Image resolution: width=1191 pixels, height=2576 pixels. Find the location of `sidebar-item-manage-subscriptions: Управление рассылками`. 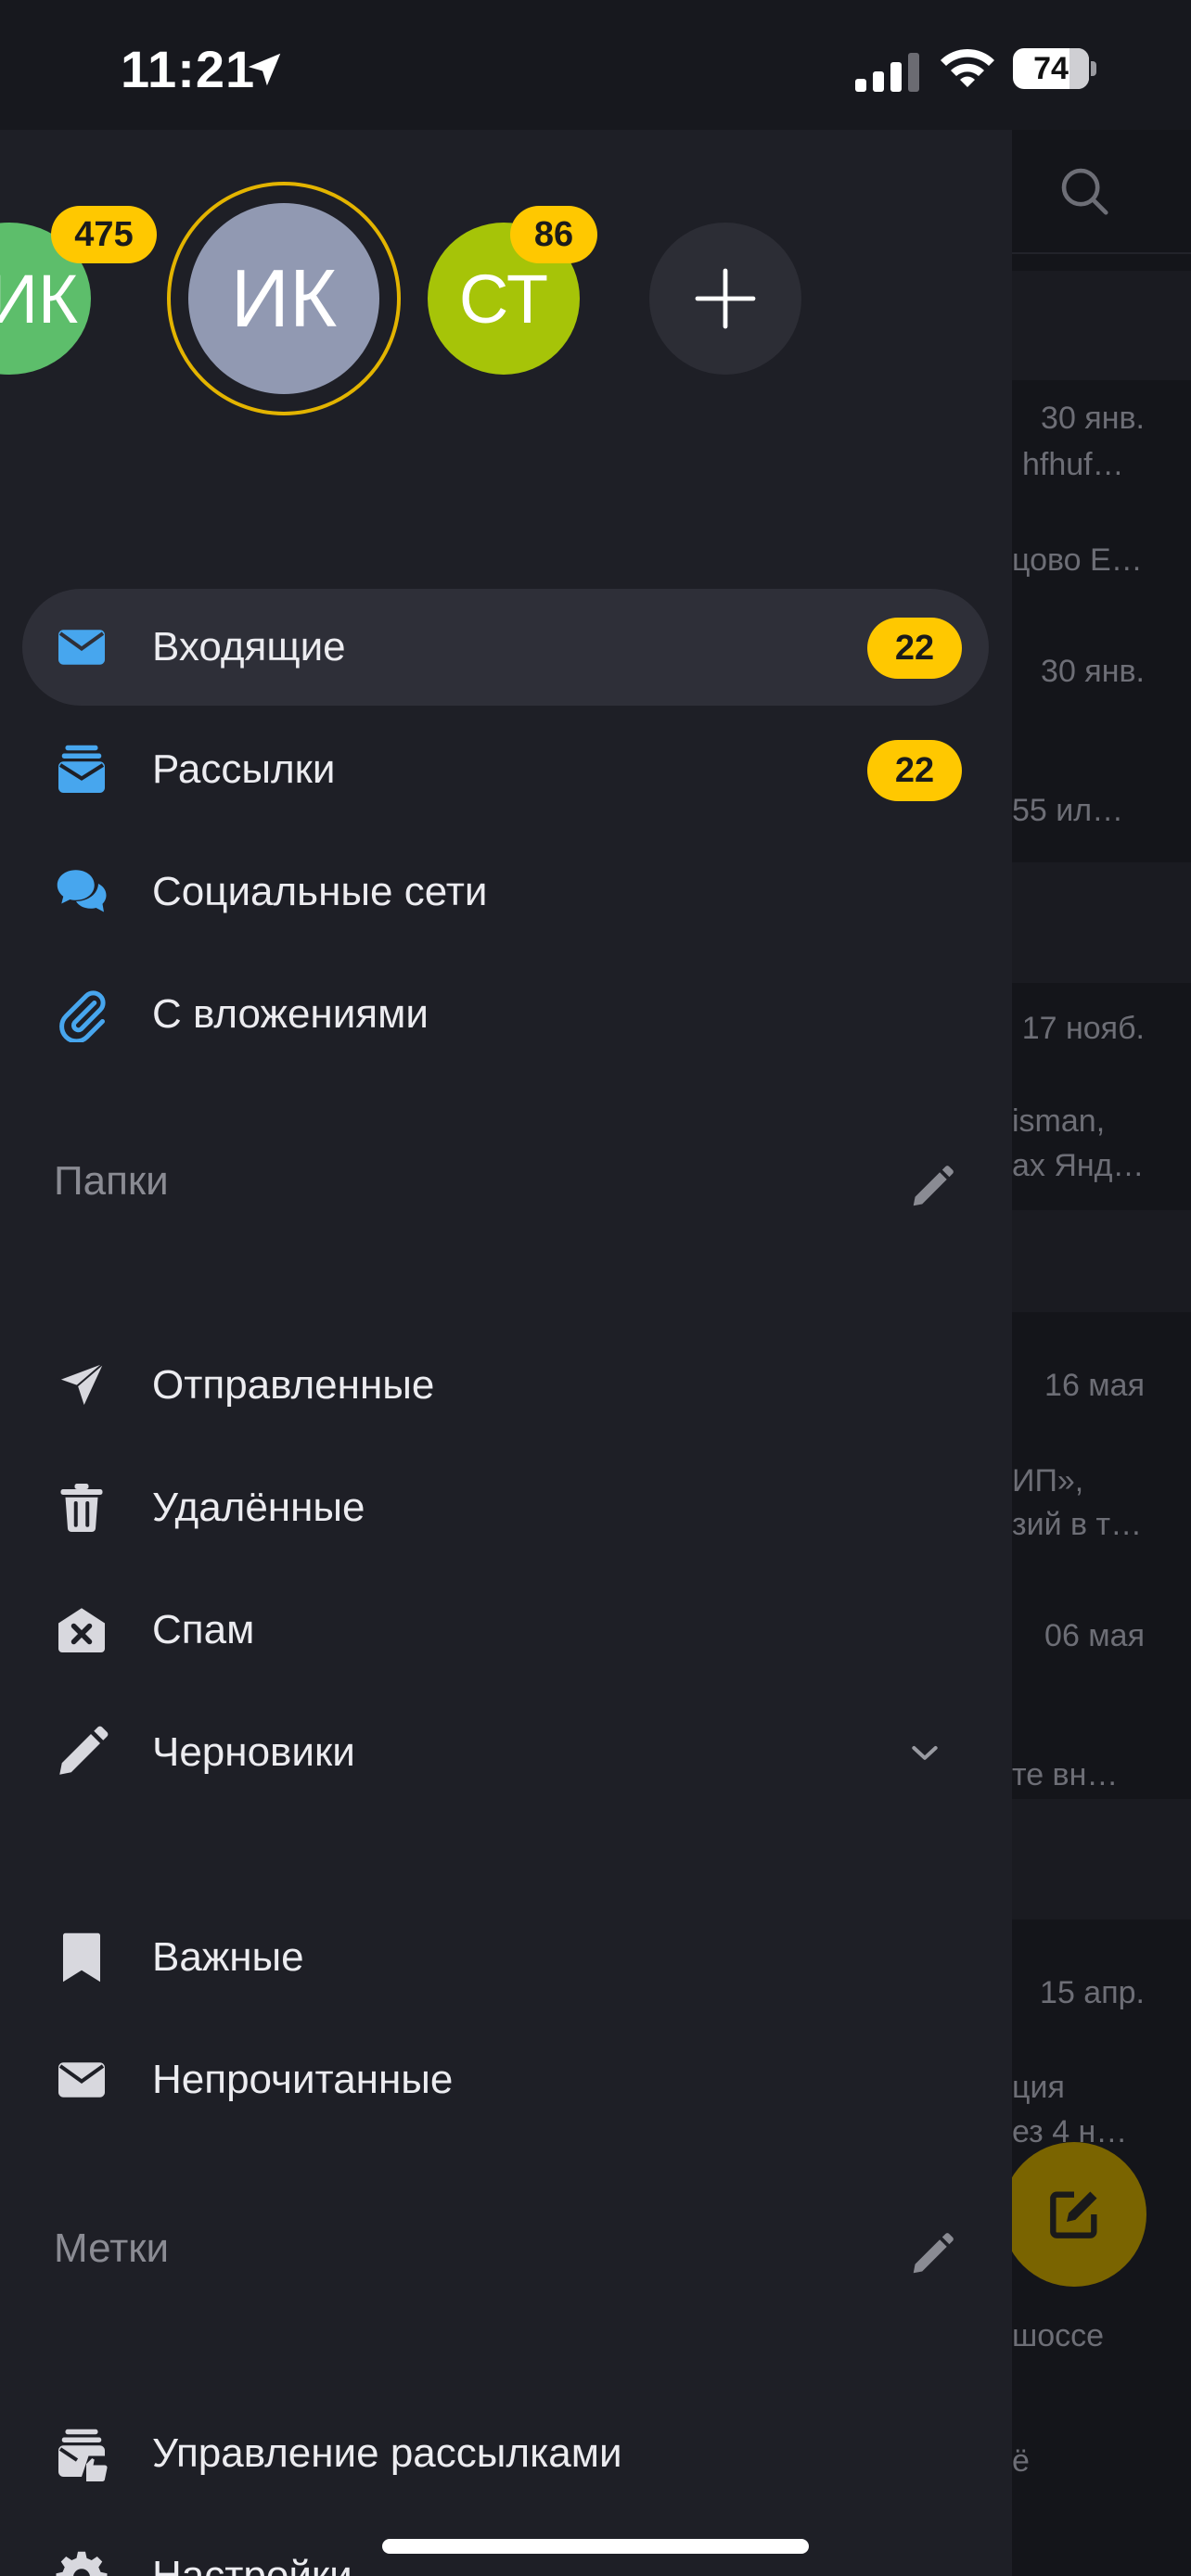

sidebar-item-manage-subscriptions: Управление рассылками is located at coordinates (505, 2453).